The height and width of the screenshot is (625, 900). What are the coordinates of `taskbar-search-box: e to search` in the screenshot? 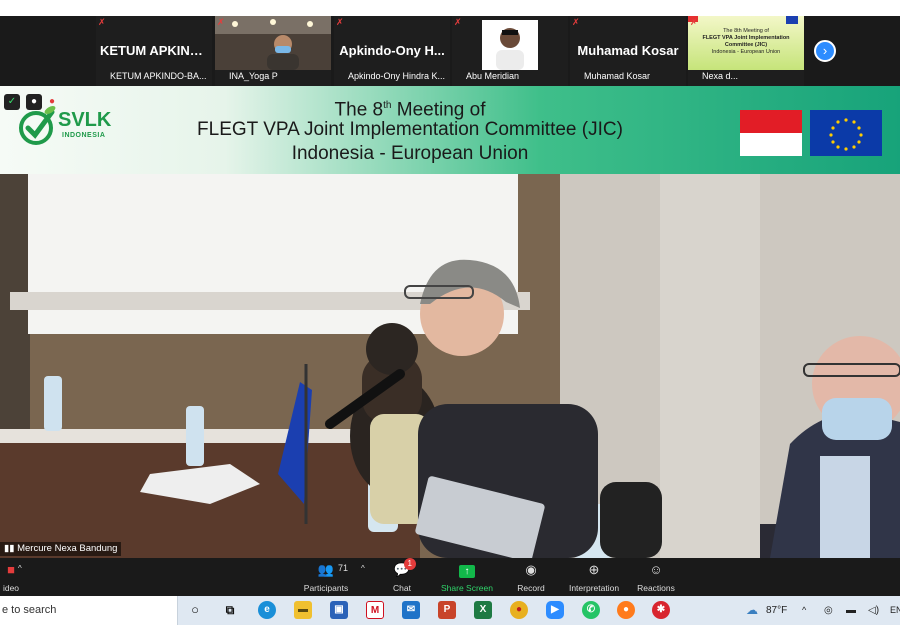 It's located at (89, 610).